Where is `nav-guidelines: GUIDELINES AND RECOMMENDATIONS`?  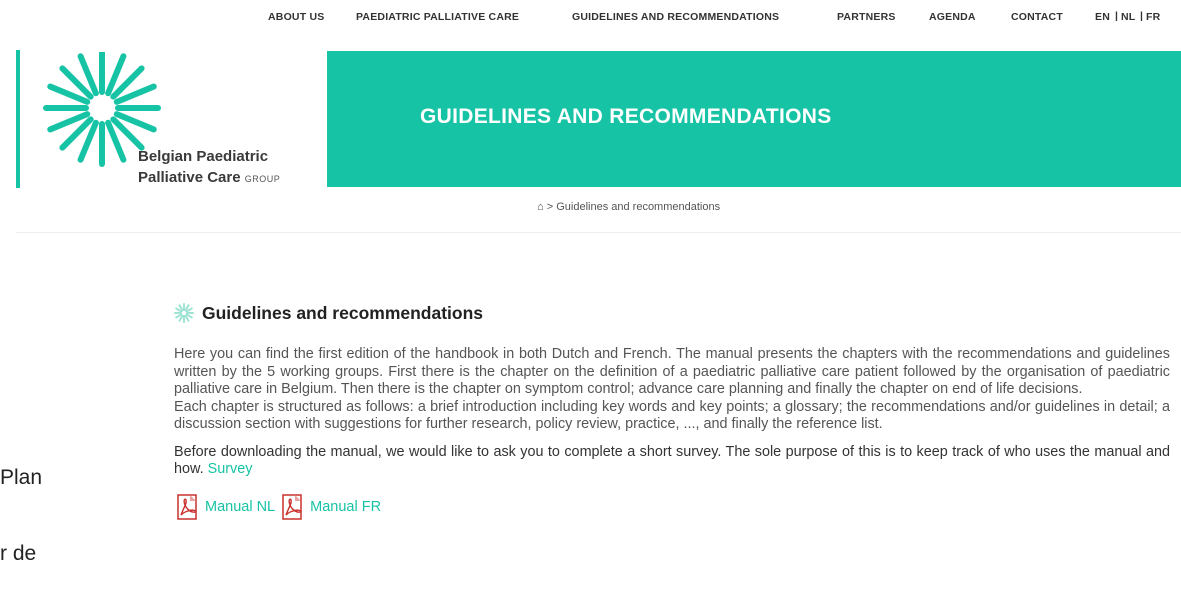 nav-guidelines: GUIDELINES AND RECOMMENDATIONS is located at coordinates (675, 17).